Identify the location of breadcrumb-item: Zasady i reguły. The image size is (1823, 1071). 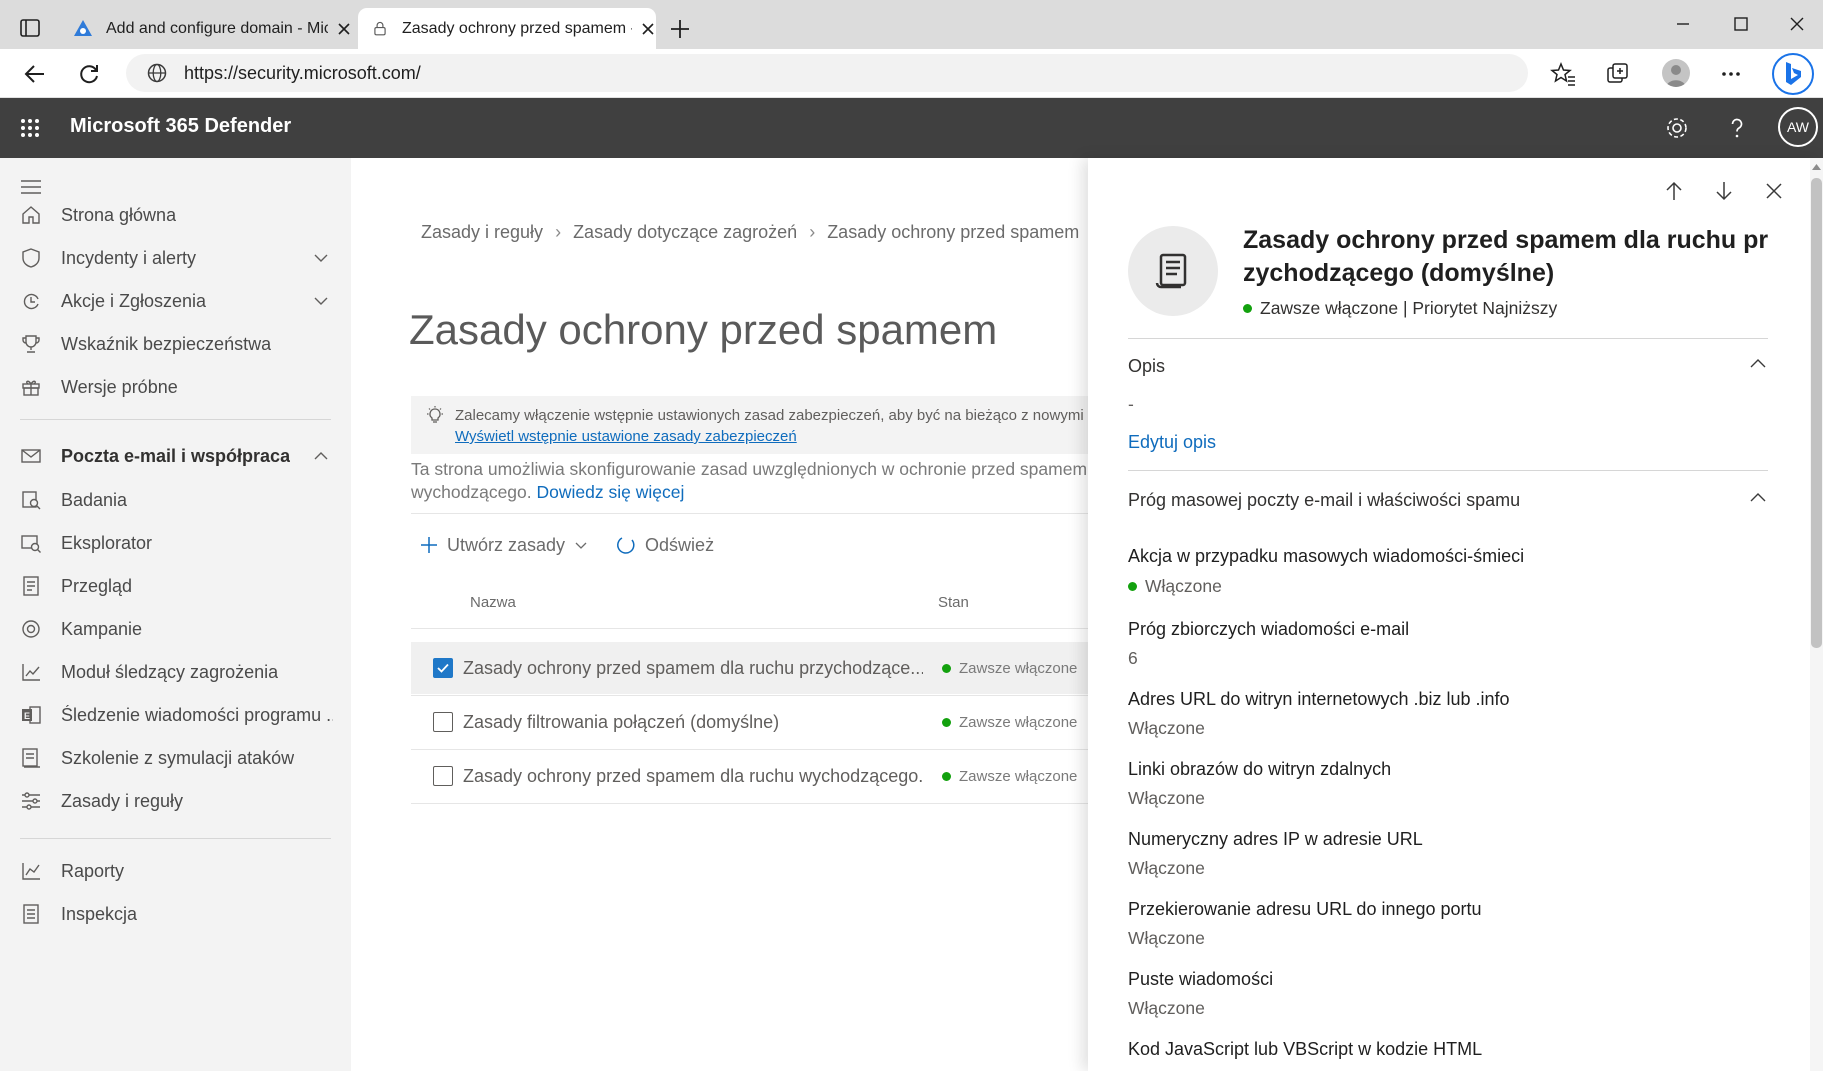
(482, 232).